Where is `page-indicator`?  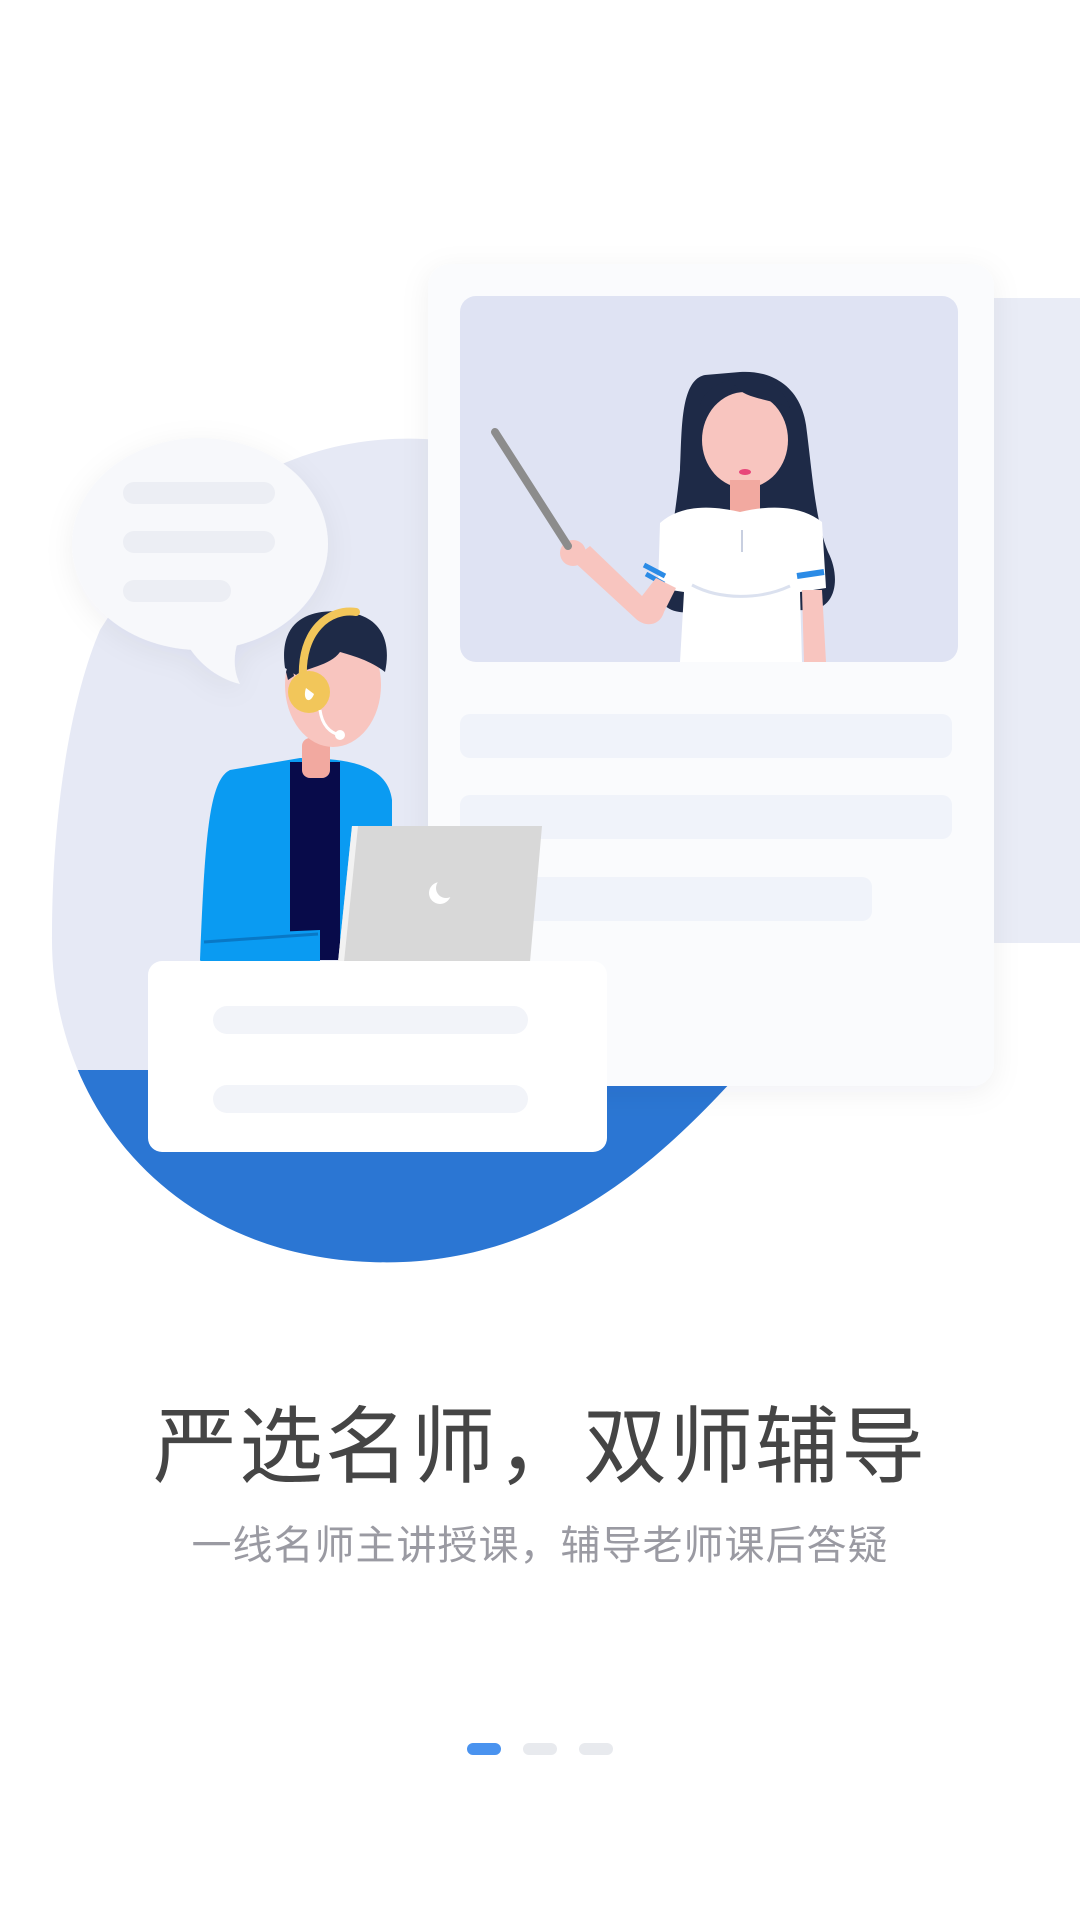
page-indicator is located at coordinates (540, 1749).